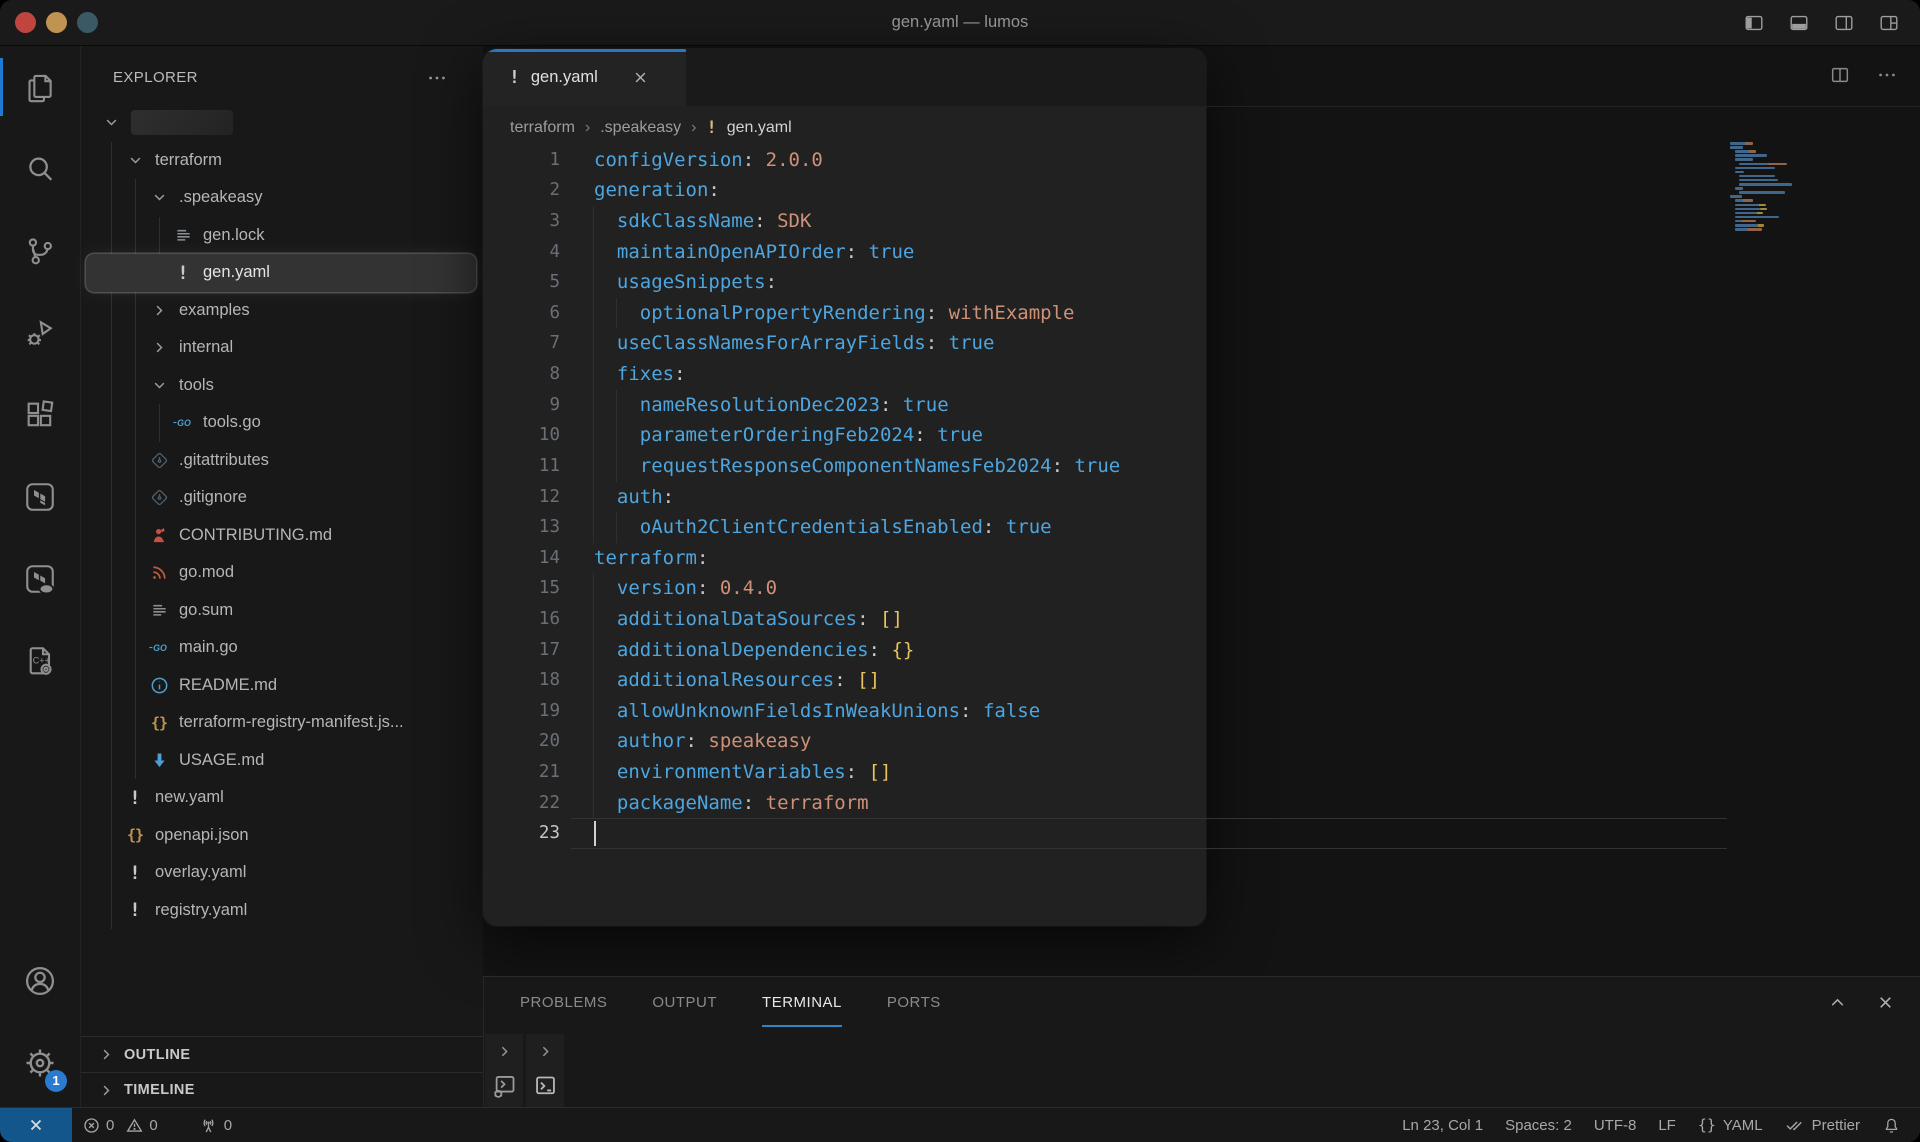 The width and height of the screenshot is (1920, 1142). What do you see at coordinates (640, 128) in the screenshot?
I see `breadcrumb-item: .speakeasy` at bounding box center [640, 128].